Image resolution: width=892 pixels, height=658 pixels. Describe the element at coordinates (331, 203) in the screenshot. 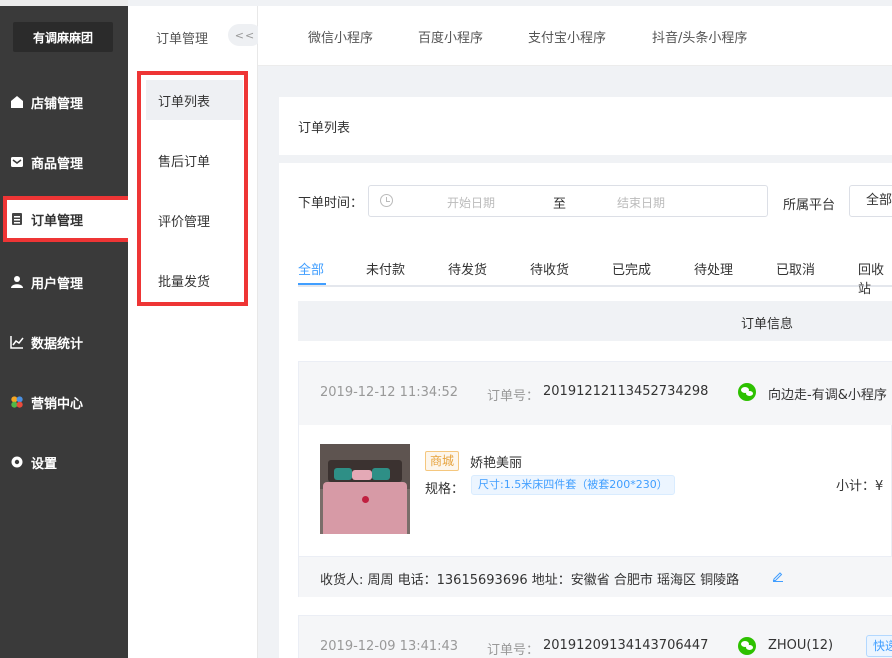

I see `order-time-label: 下单时间：` at that location.